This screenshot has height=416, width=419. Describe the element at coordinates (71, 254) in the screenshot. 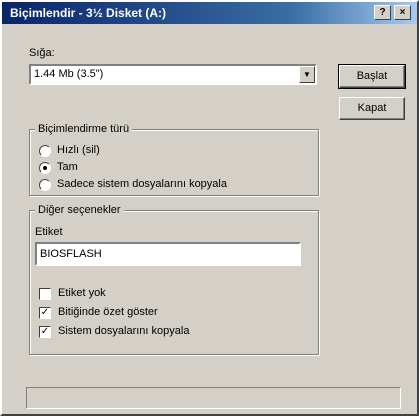

I see `volume-label-value: BIOSFLASH` at that location.